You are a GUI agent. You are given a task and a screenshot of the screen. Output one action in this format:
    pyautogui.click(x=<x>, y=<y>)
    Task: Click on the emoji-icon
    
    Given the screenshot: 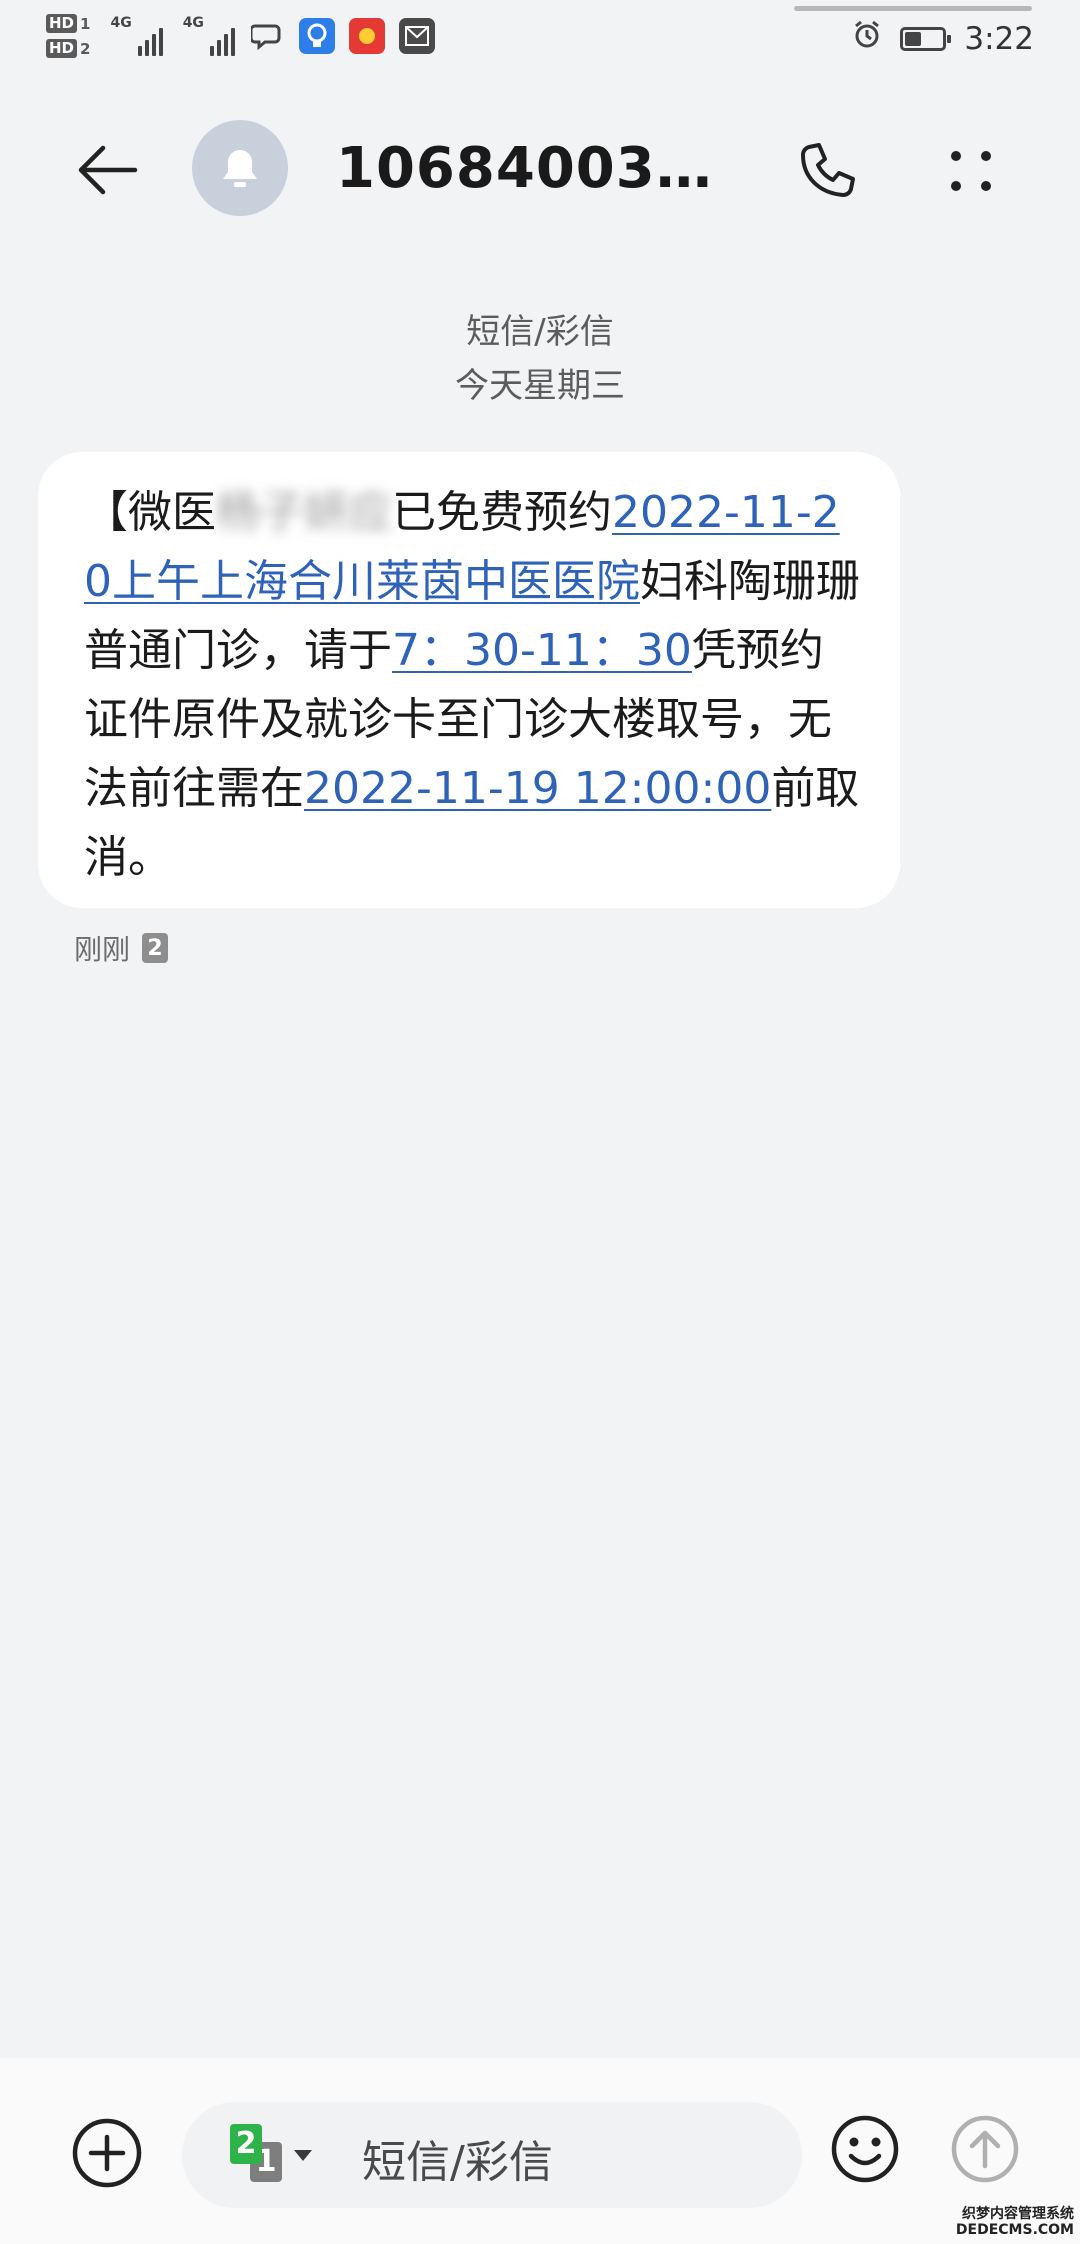 What is the action you would take?
    pyautogui.click(x=865, y=2149)
    